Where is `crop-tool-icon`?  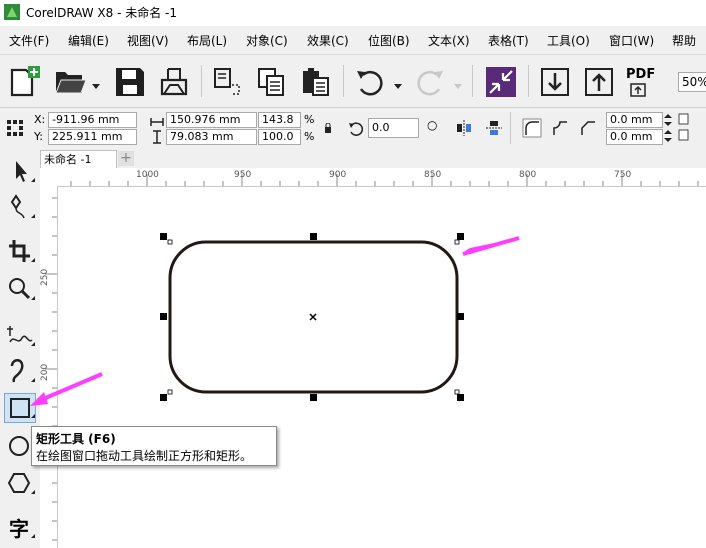
crop-tool-icon is located at coordinates (20, 251).